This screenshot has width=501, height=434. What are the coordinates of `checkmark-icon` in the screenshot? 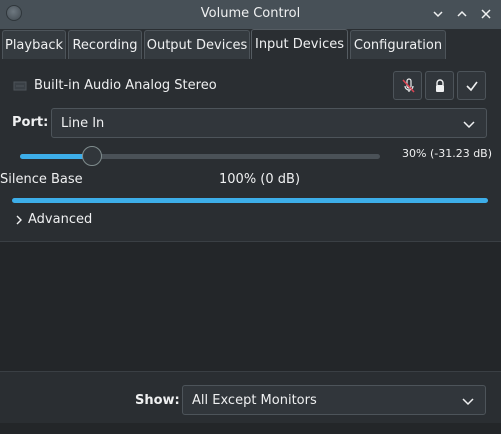 It's located at (471, 86).